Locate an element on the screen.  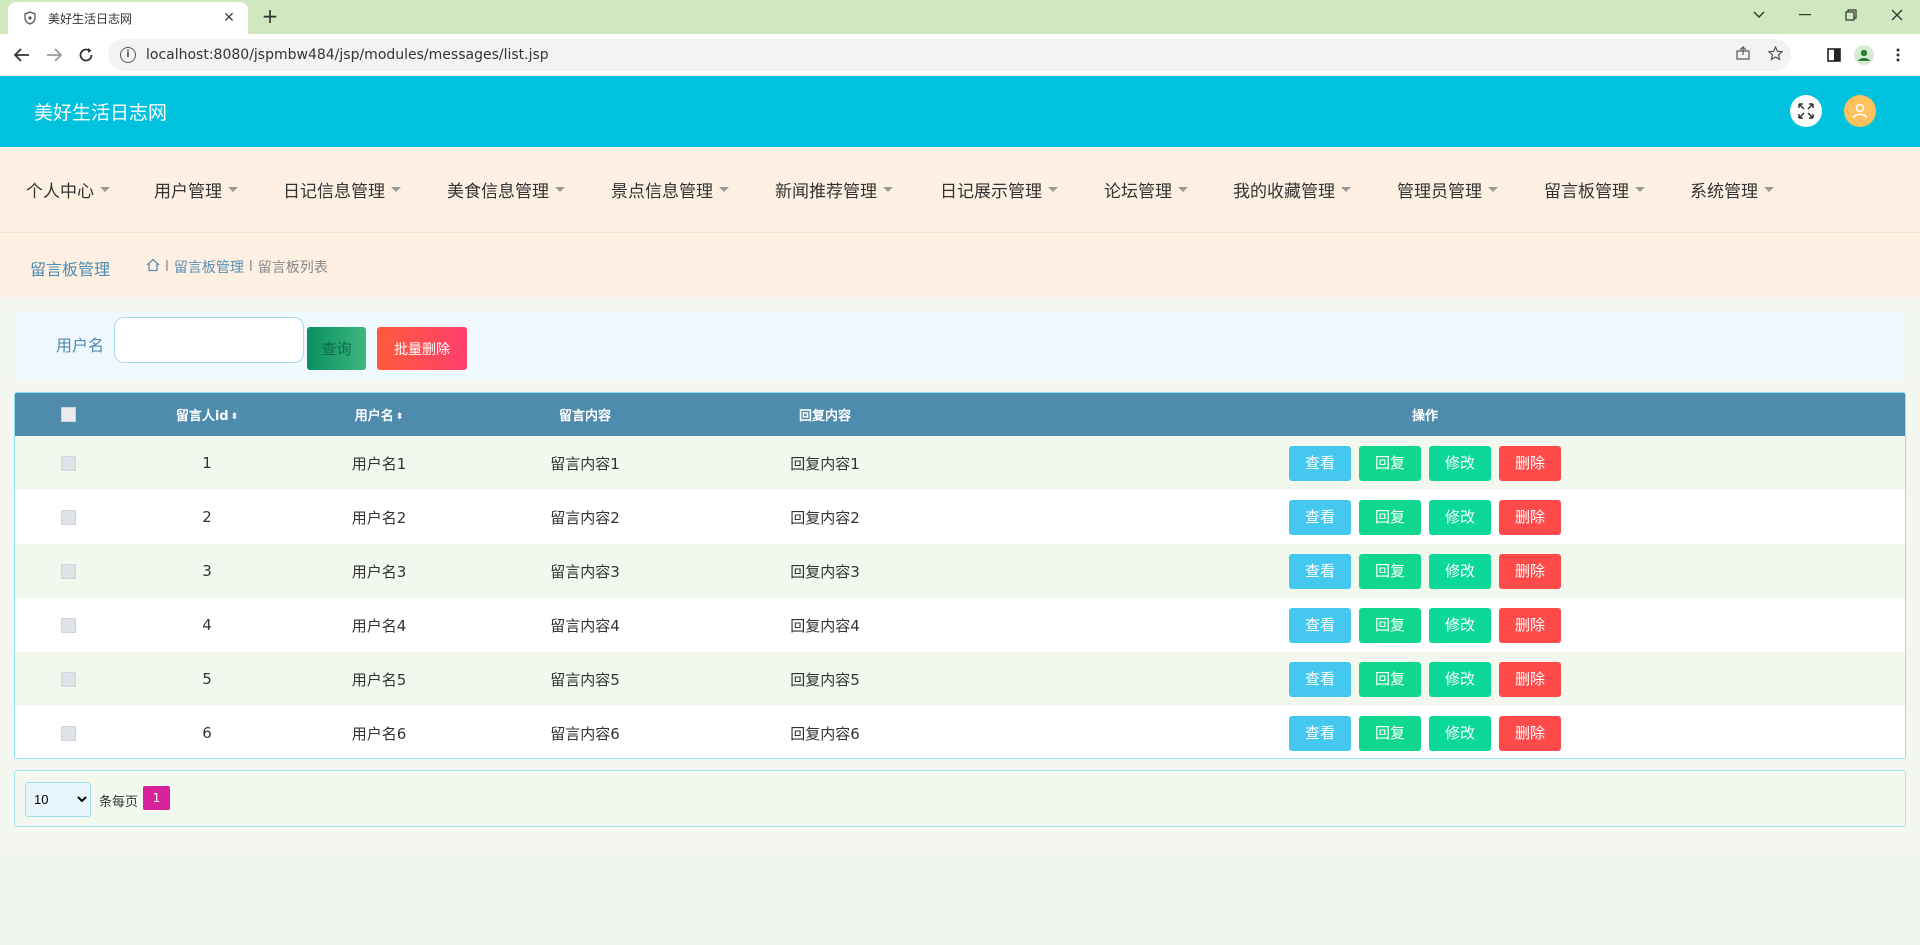
column-header-reply: 回复内容 is located at coordinates (824, 416).